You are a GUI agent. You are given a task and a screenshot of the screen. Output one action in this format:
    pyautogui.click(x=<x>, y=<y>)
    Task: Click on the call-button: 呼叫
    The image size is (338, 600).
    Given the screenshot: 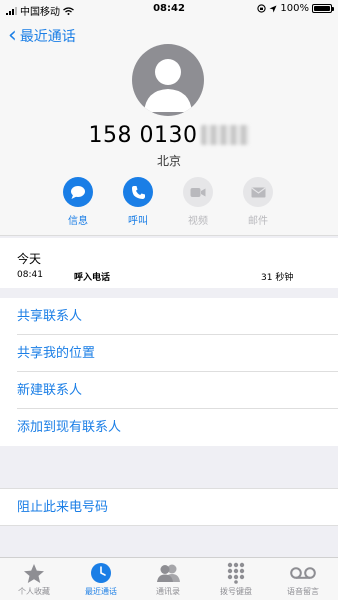 What is the action you would take?
    pyautogui.click(x=138, y=202)
    